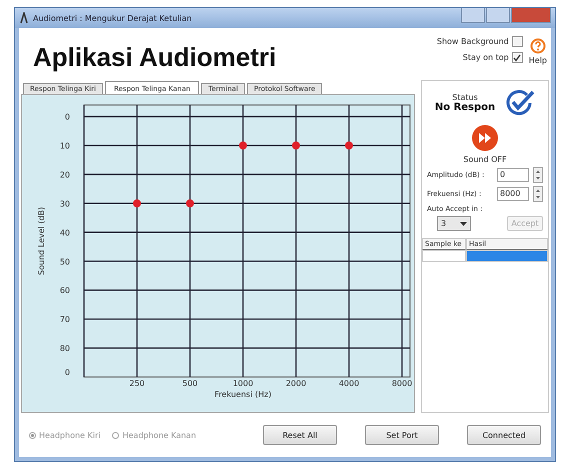 The width and height of the screenshot is (563, 466). What do you see at coordinates (513, 175) in the screenshot?
I see `spinner-field: 0` at bounding box center [513, 175].